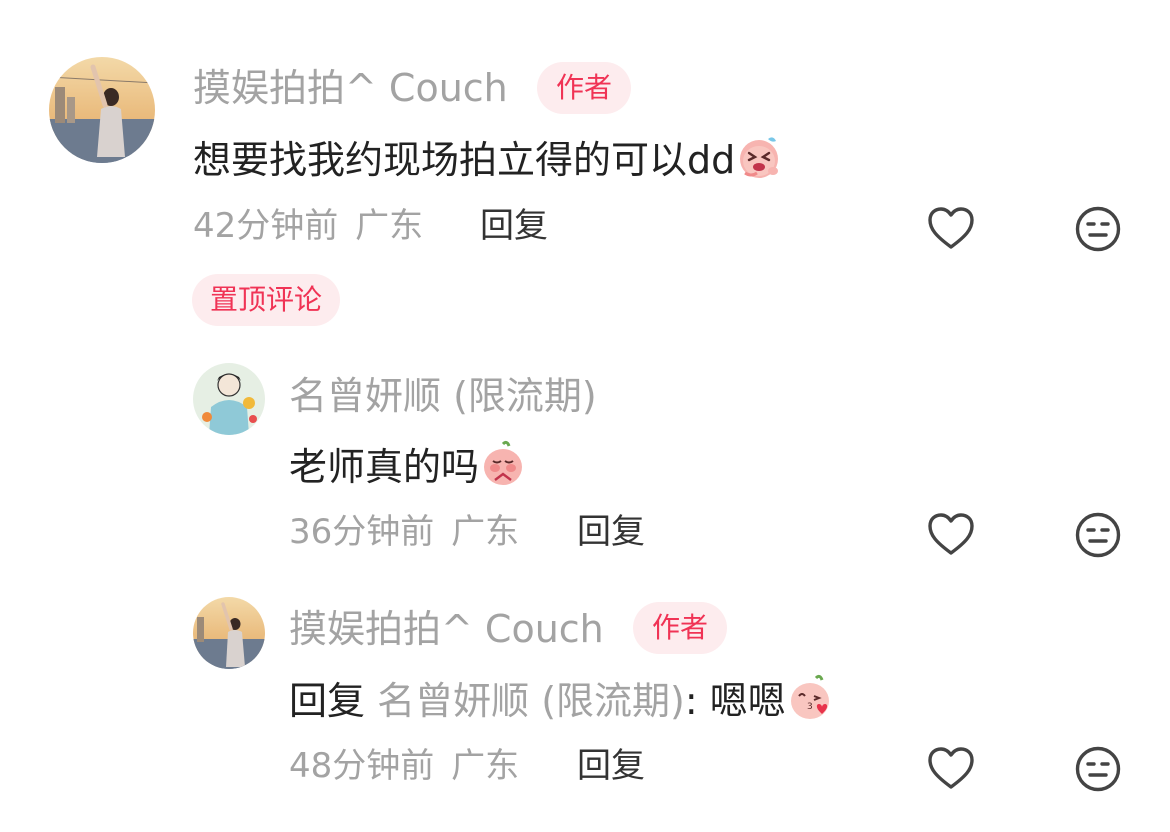  I want to click on kiss-heart-emoji-icon: 3, so click(810, 698).